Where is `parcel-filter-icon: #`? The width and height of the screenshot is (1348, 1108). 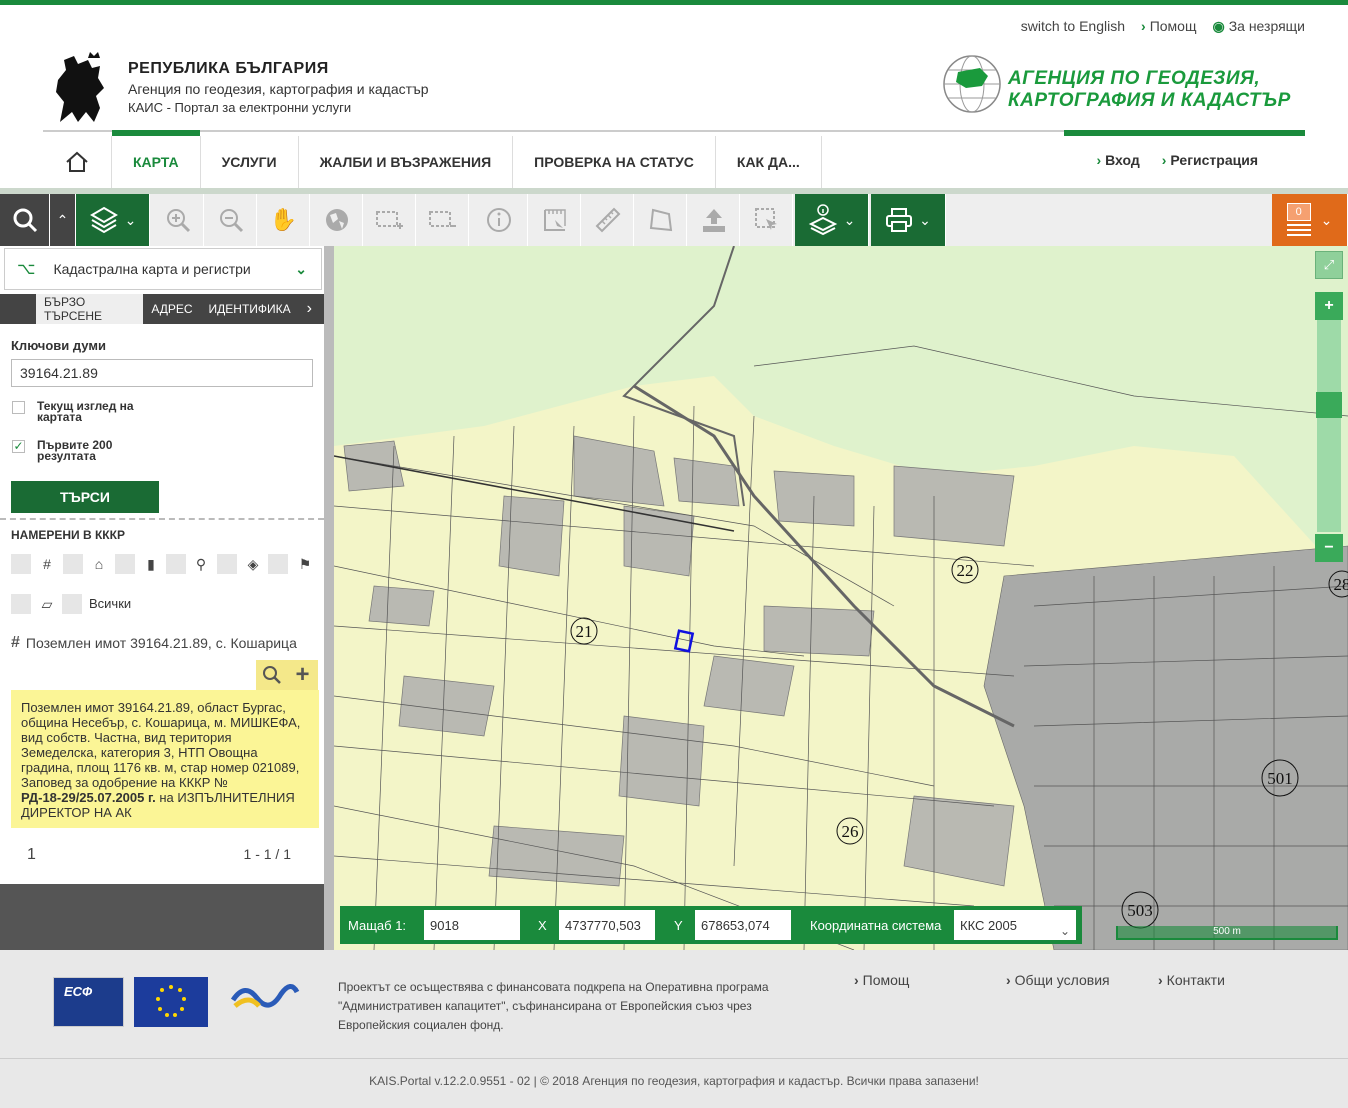
parcel-filter-icon: # is located at coordinates (47, 564).